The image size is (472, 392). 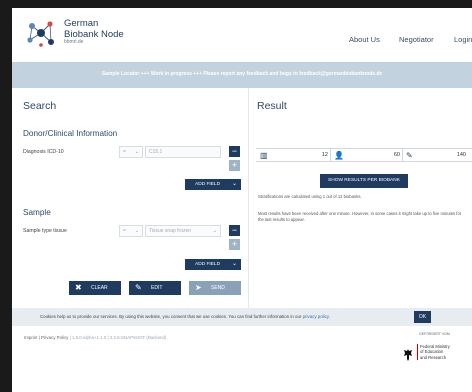 What do you see at coordinates (264, 155) in the screenshot?
I see `biobank-icon: ▥` at bounding box center [264, 155].